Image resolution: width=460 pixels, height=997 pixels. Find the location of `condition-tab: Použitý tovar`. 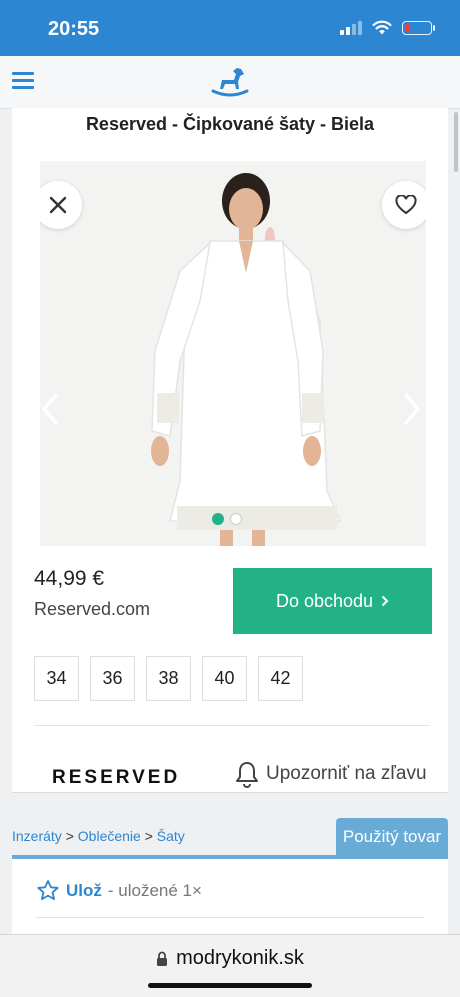

condition-tab: Použitý tovar is located at coordinates (392, 837).